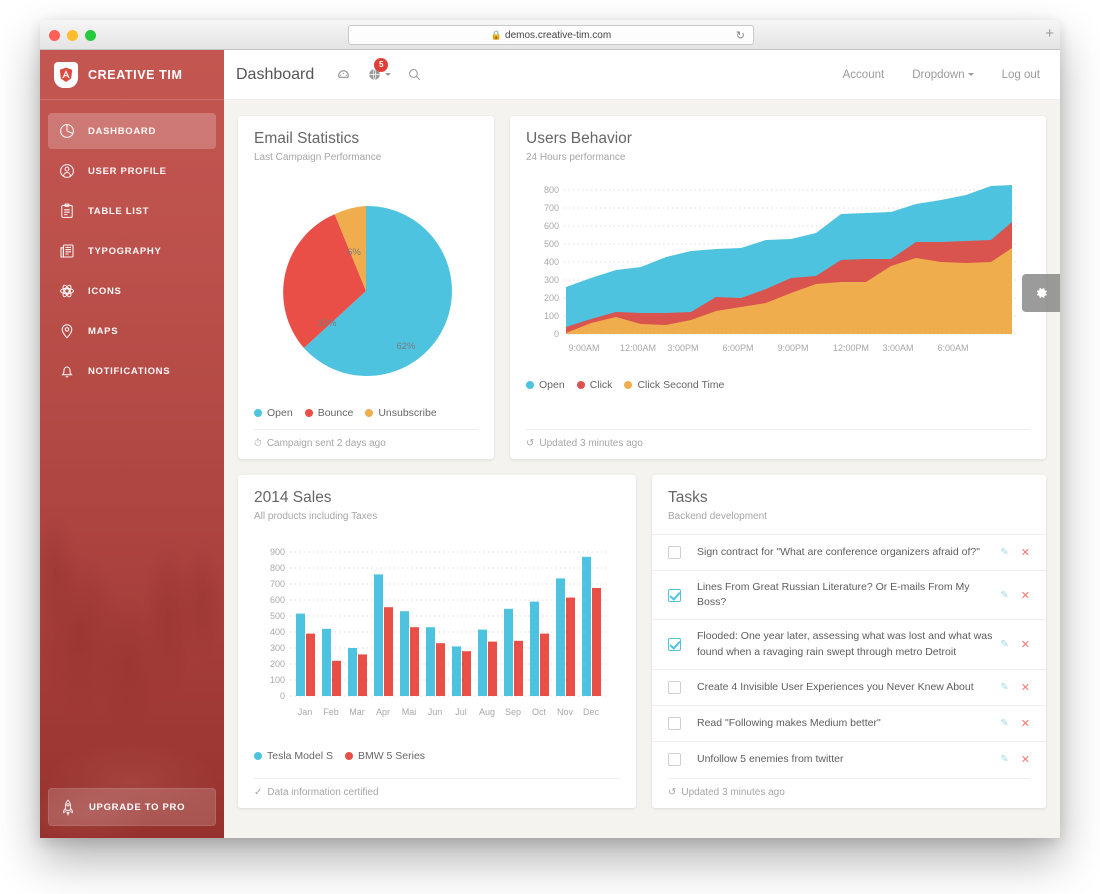 The image size is (1100, 894). What do you see at coordinates (688, 497) in the screenshot?
I see `card-title: Tasks` at bounding box center [688, 497].